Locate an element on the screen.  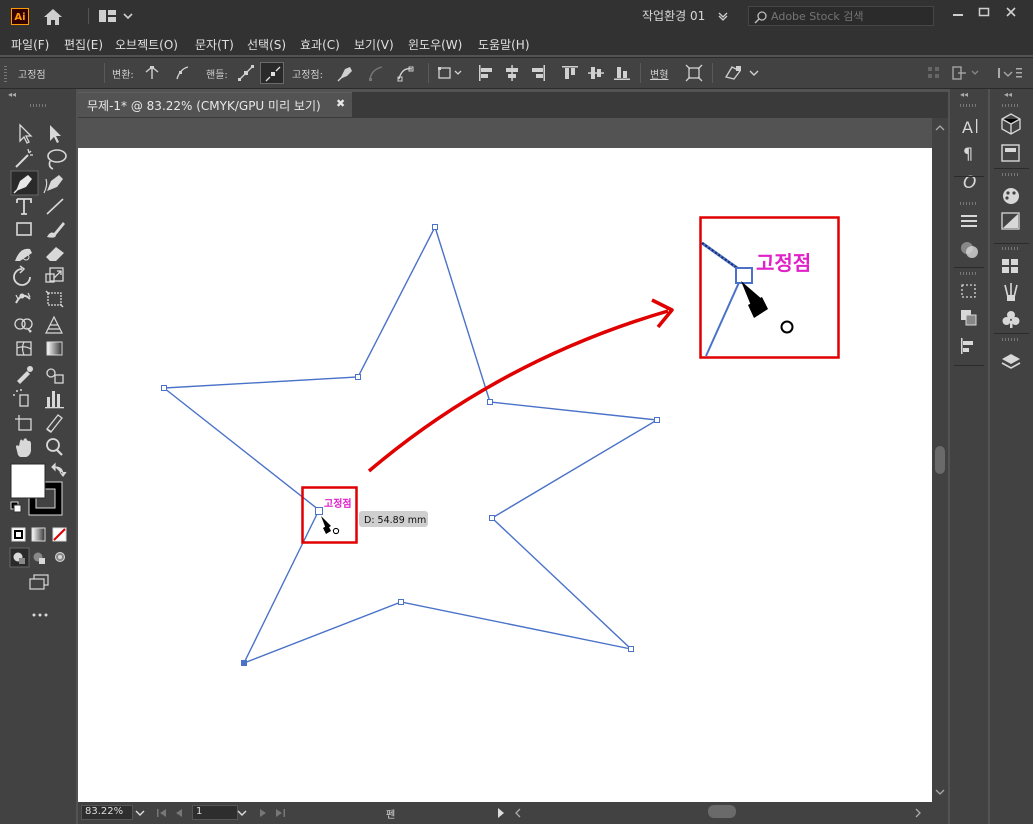
isolate-selected-object-icon is located at coordinates (694, 73).